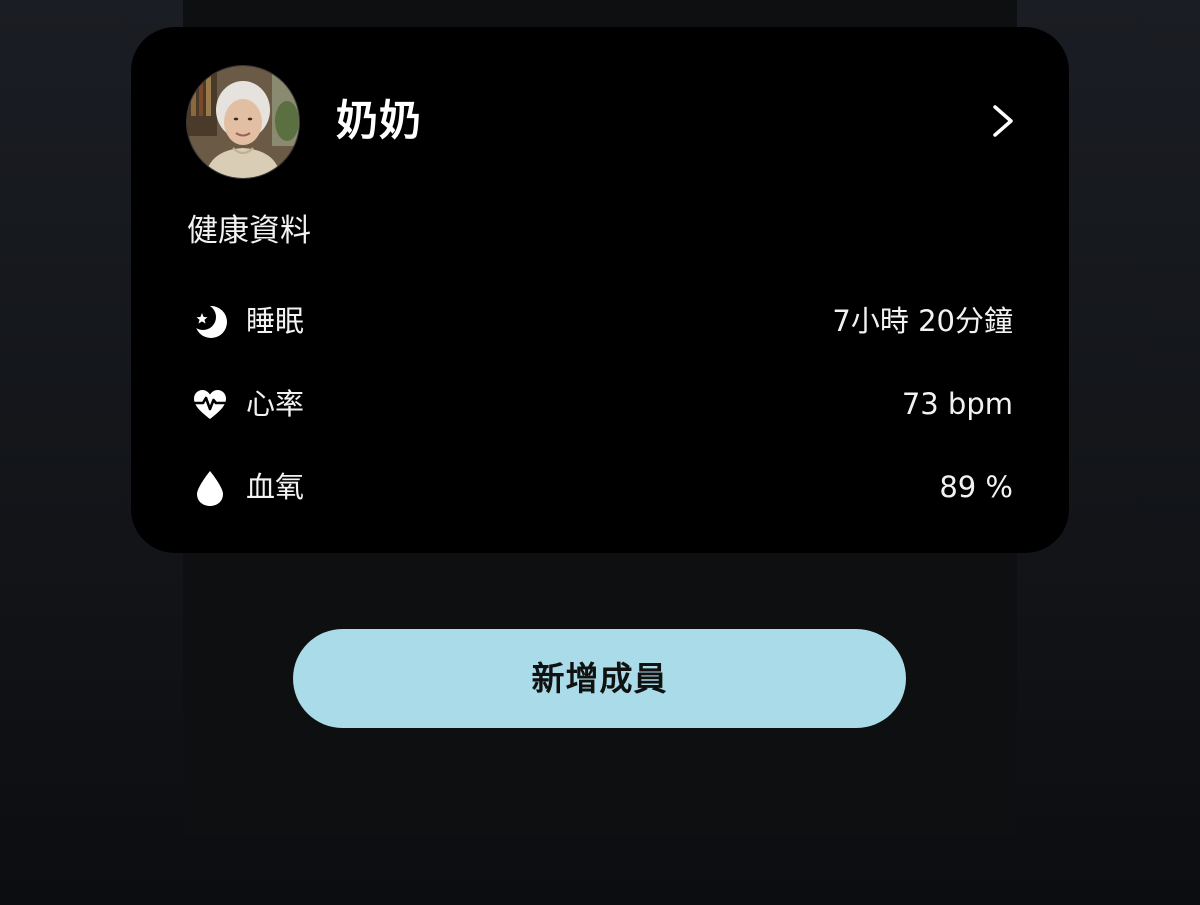 This screenshot has width=1200, height=905. Describe the element at coordinates (922, 321) in the screenshot. I see `metric-value: 7小時 20分鐘` at that location.